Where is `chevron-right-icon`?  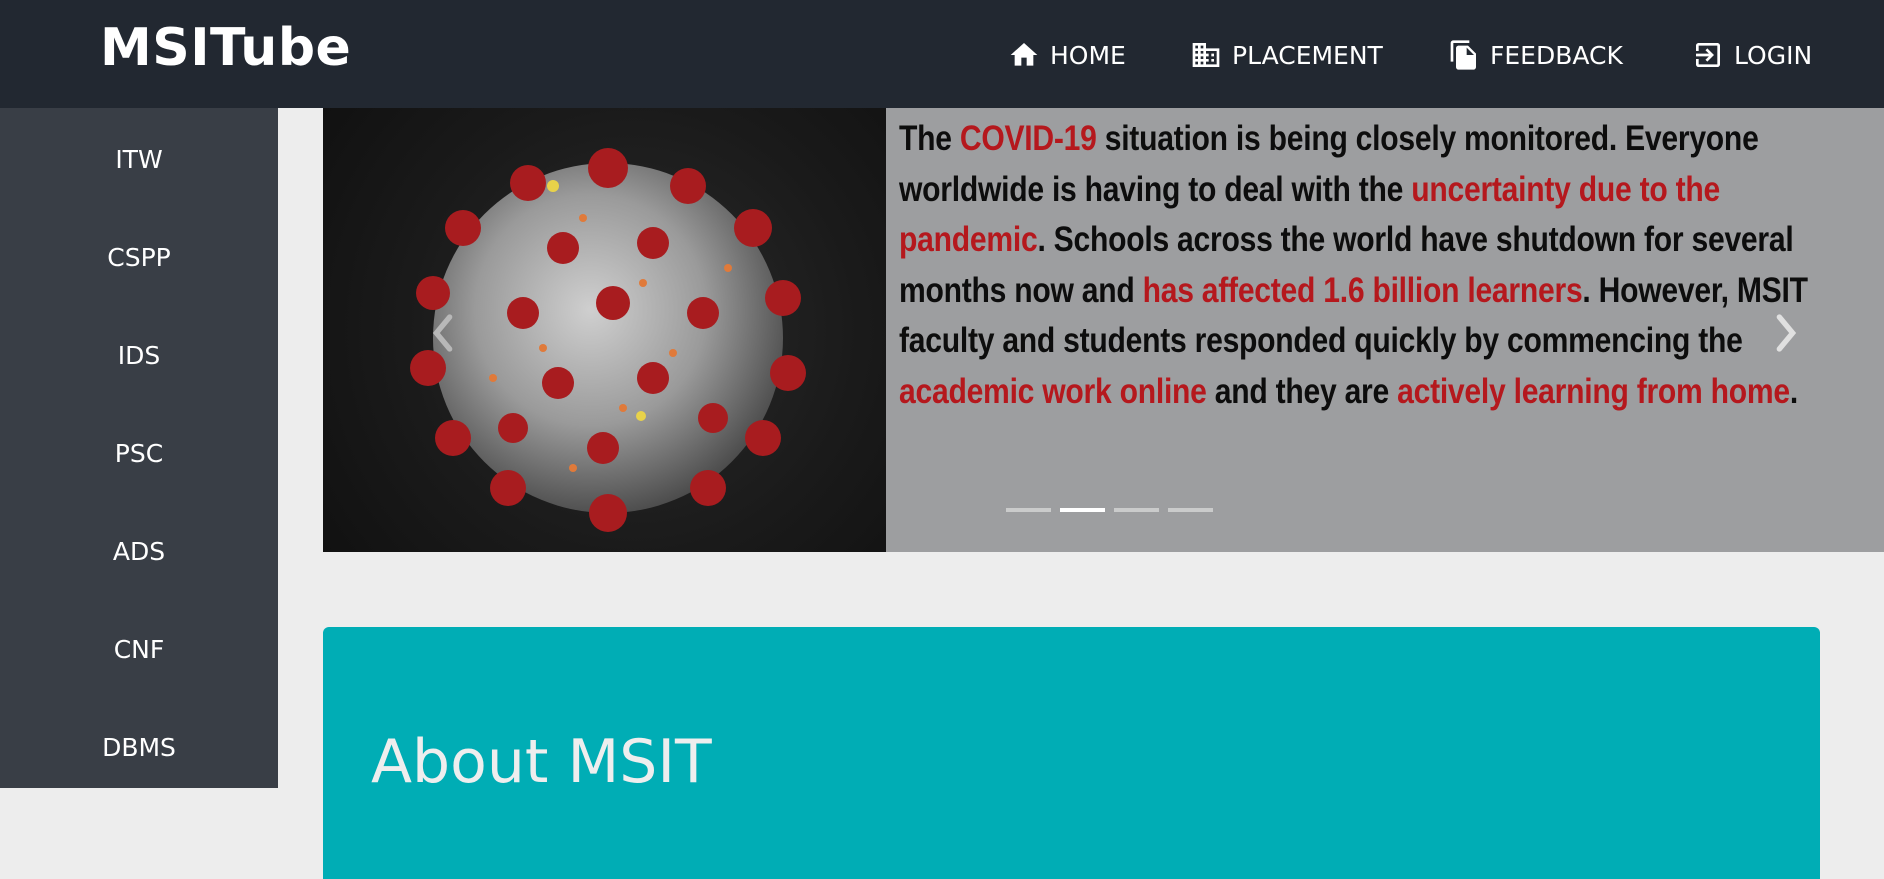
chevron-right-icon is located at coordinates (1786, 333).